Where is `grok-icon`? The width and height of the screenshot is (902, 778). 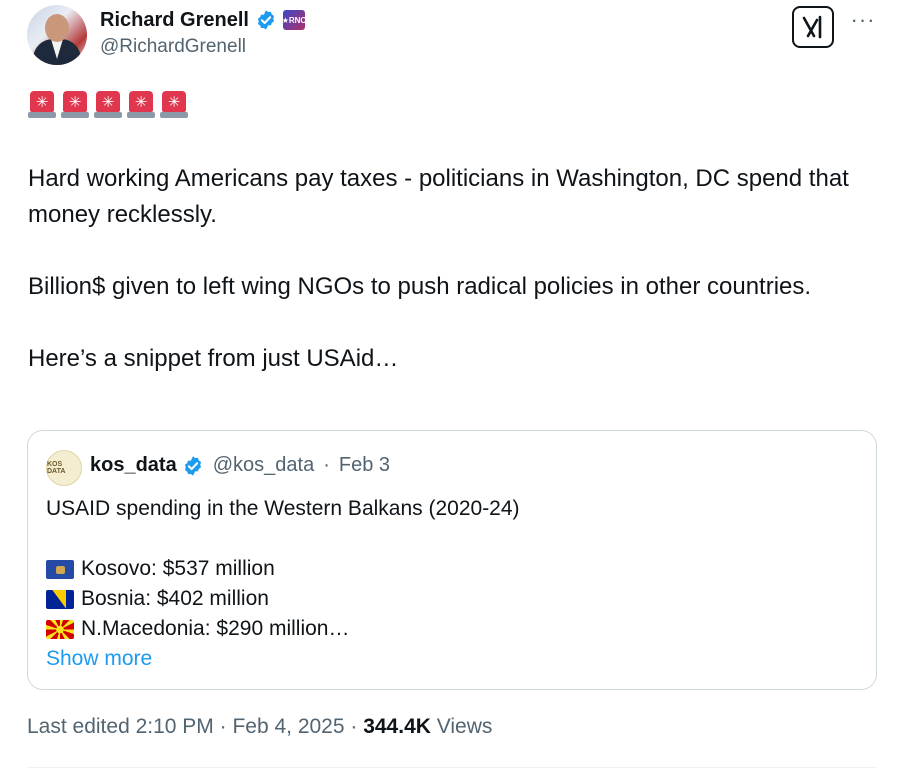
grok-icon is located at coordinates (812, 27).